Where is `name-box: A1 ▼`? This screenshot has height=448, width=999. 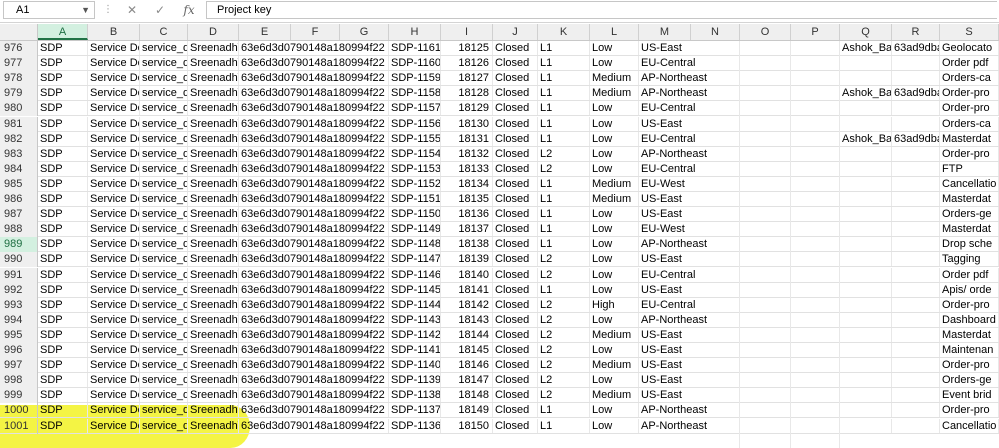 name-box: A1 ▼ is located at coordinates (49, 10).